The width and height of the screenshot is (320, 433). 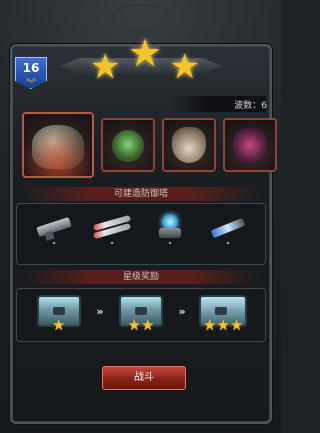 I want to click on reward-stars: ★, so click(x=59, y=325).